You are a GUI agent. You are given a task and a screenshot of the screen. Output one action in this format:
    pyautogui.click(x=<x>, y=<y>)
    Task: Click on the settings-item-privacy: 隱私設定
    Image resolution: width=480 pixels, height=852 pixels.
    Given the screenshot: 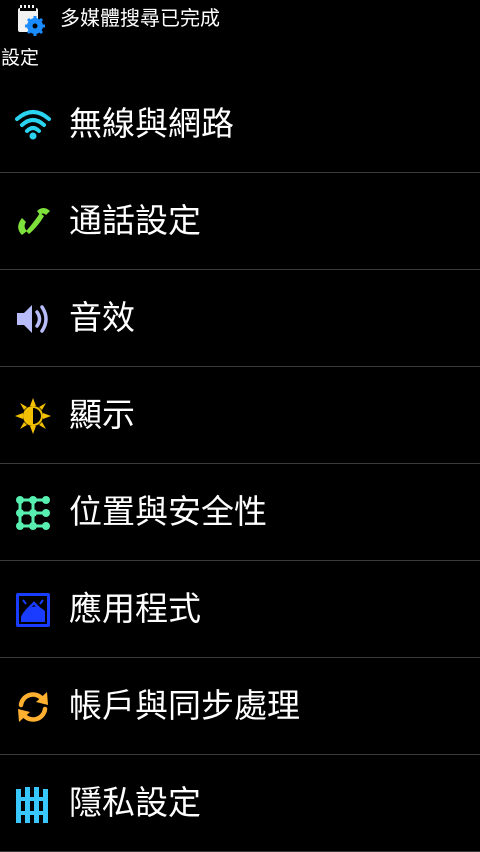 What is the action you would take?
    pyautogui.click(x=240, y=803)
    